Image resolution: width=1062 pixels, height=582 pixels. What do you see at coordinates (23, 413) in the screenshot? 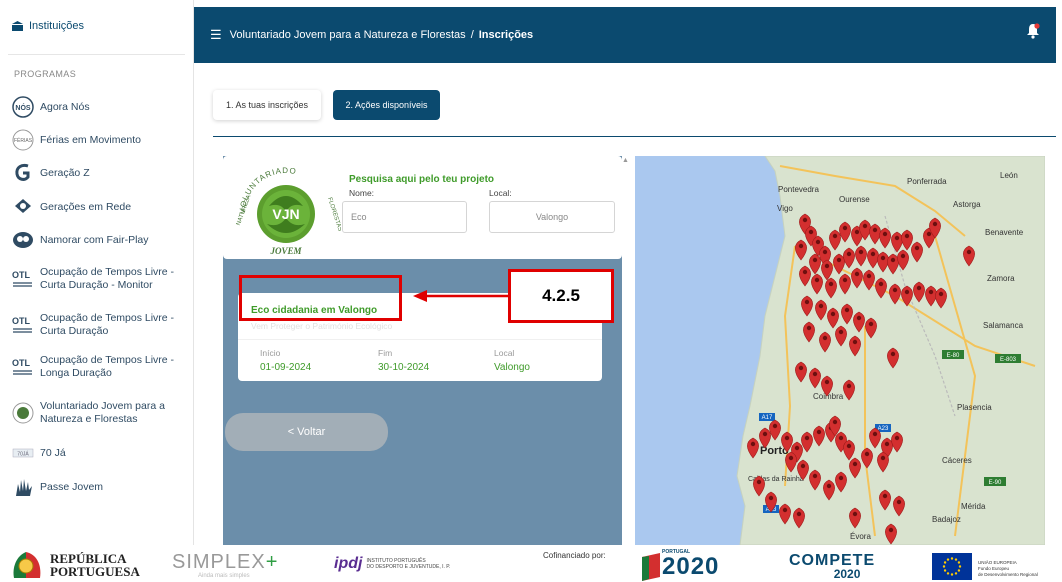
I see `vjnf-logo-icon` at bounding box center [23, 413].